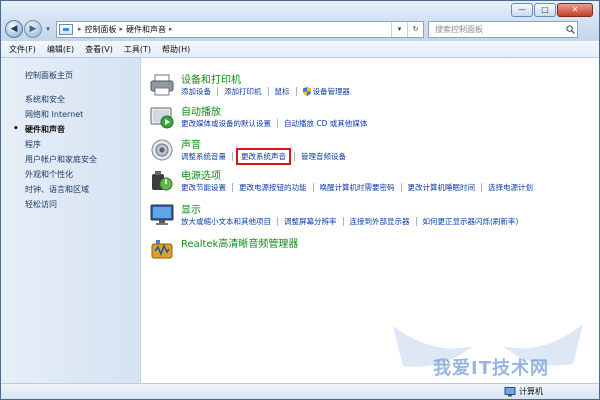 The height and width of the screenshot is (400, 600). I want to click on link-change-sleep-time: 更改计算机睡眠时间, so click(442, 187).